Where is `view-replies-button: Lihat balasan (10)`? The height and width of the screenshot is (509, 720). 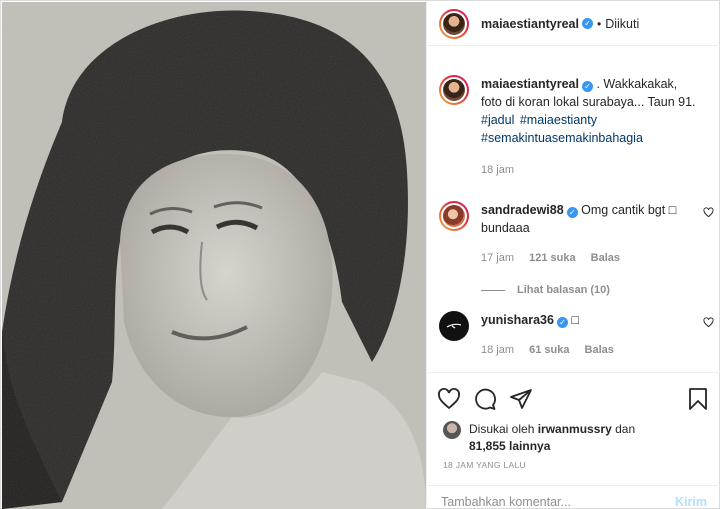
view-replies-button: Lihat balasan (10) is located at coordinates (591, 290).